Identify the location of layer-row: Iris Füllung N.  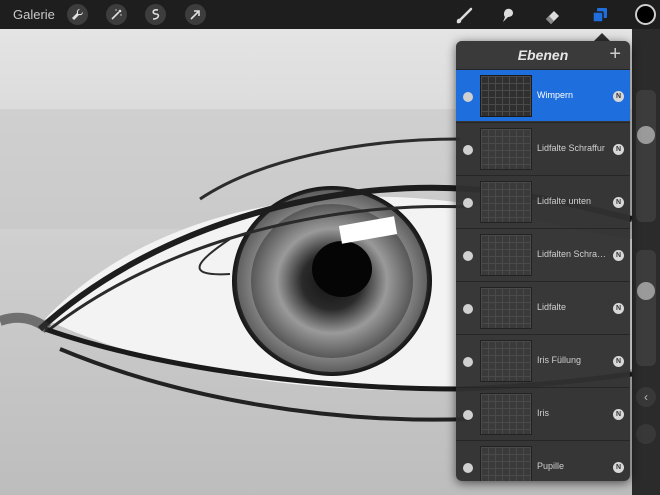
(543, 360).